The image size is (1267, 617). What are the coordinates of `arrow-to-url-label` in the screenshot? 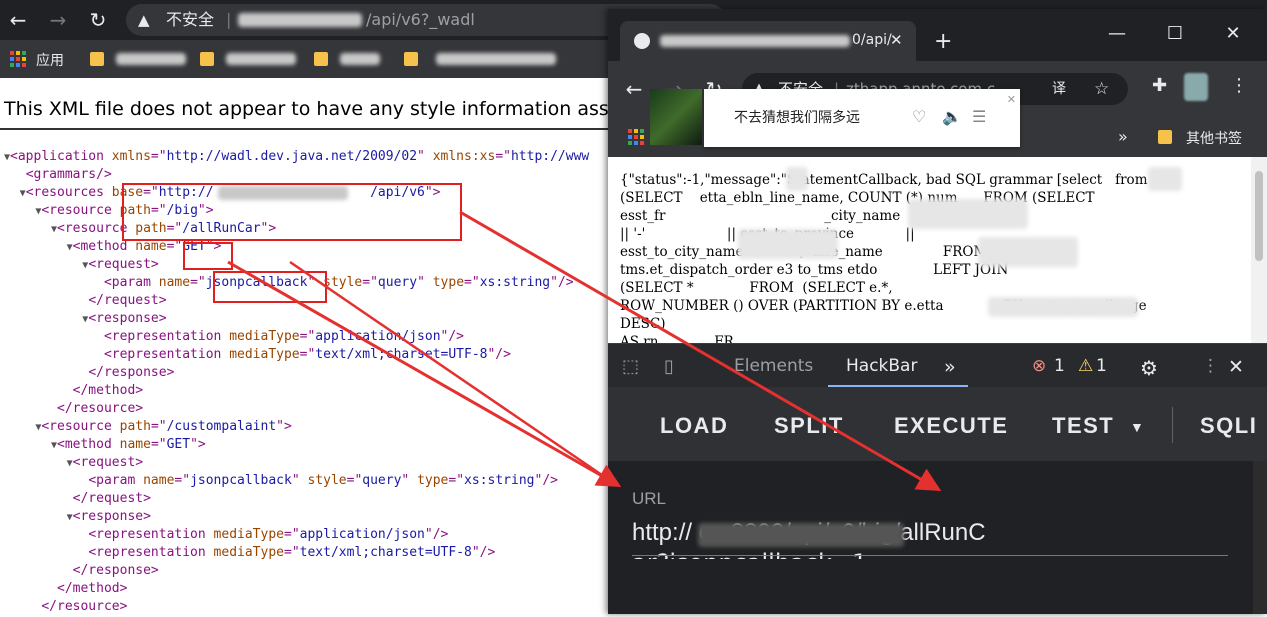 It's located at (424, 373).